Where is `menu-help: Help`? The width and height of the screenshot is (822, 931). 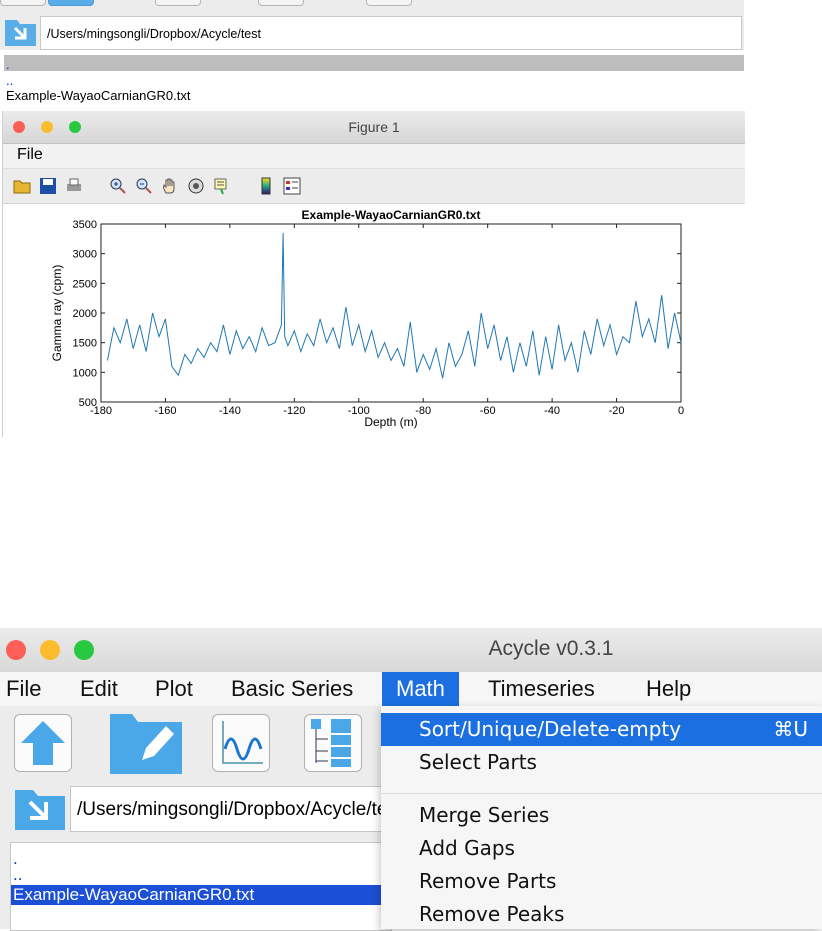
menu-help: Help is located at coordinates (668, 689).